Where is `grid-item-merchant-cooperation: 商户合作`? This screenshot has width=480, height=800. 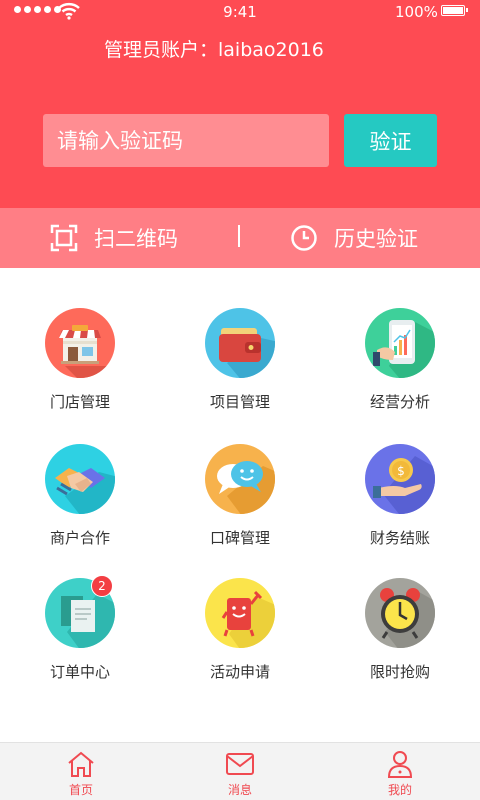
grid-item-merchant-cooperation: 商户合作 is located at coordinates (80, 496).